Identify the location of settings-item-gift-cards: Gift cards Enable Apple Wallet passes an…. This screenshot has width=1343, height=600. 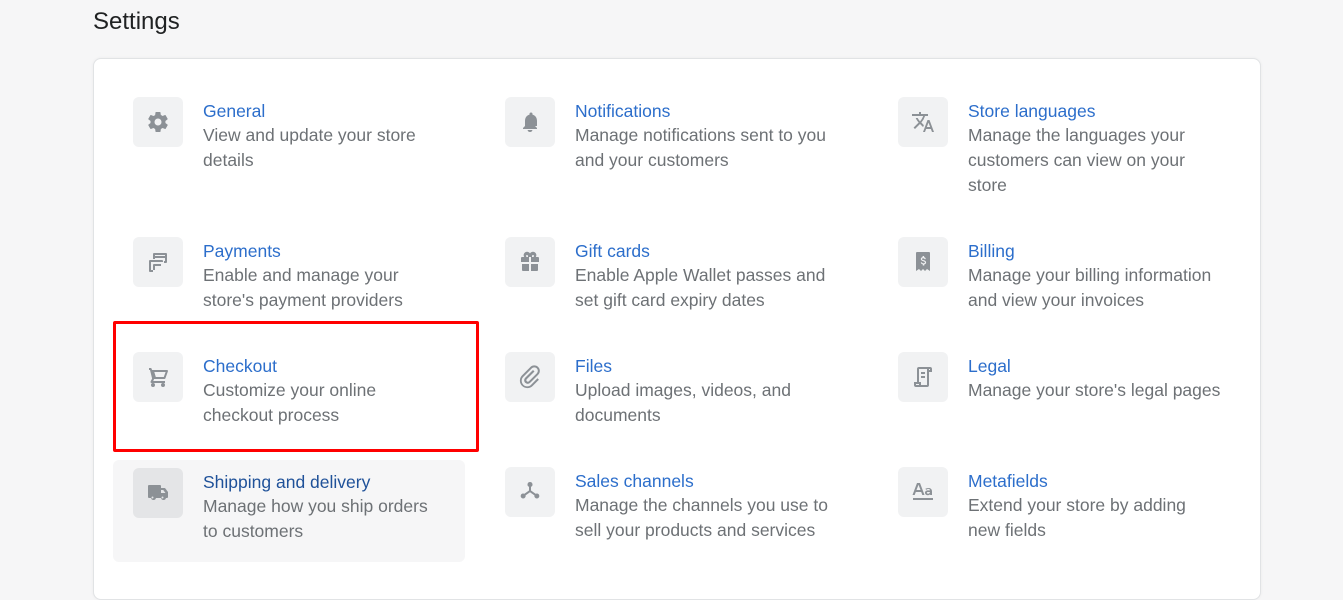
(681, 287).